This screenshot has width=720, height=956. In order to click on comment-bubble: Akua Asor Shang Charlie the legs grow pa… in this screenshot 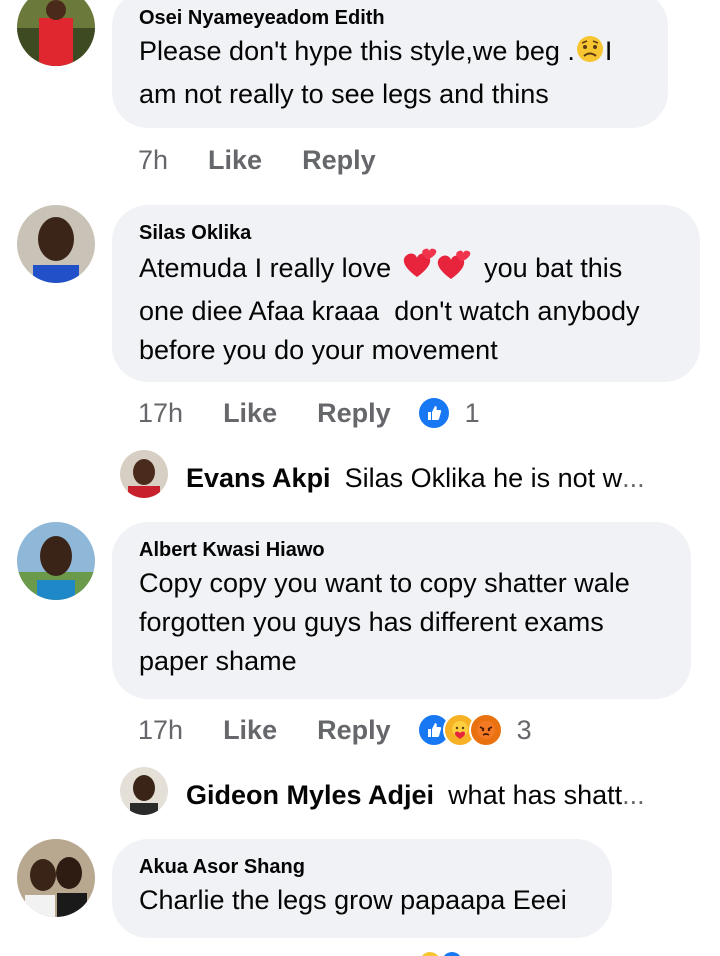, I will do `click(362, 888)`.